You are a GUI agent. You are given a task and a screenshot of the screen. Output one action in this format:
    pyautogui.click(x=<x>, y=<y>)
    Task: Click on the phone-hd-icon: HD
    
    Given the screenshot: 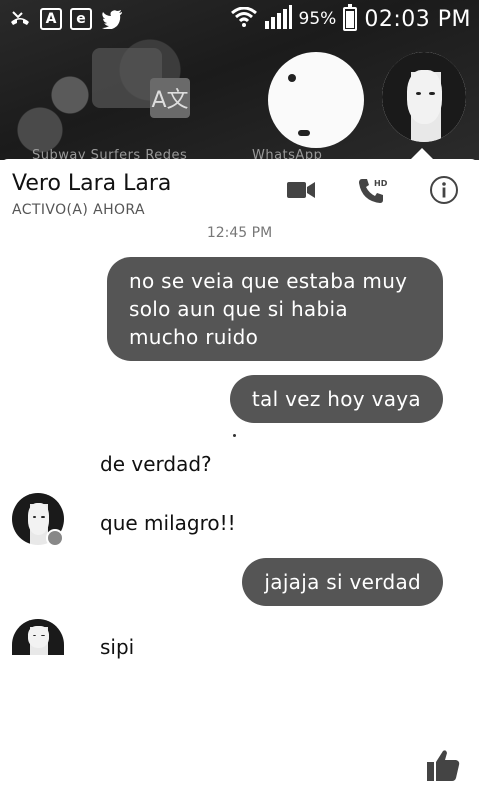 What is the action you would take?
    pyautogui.click(x=373, y=191)
    